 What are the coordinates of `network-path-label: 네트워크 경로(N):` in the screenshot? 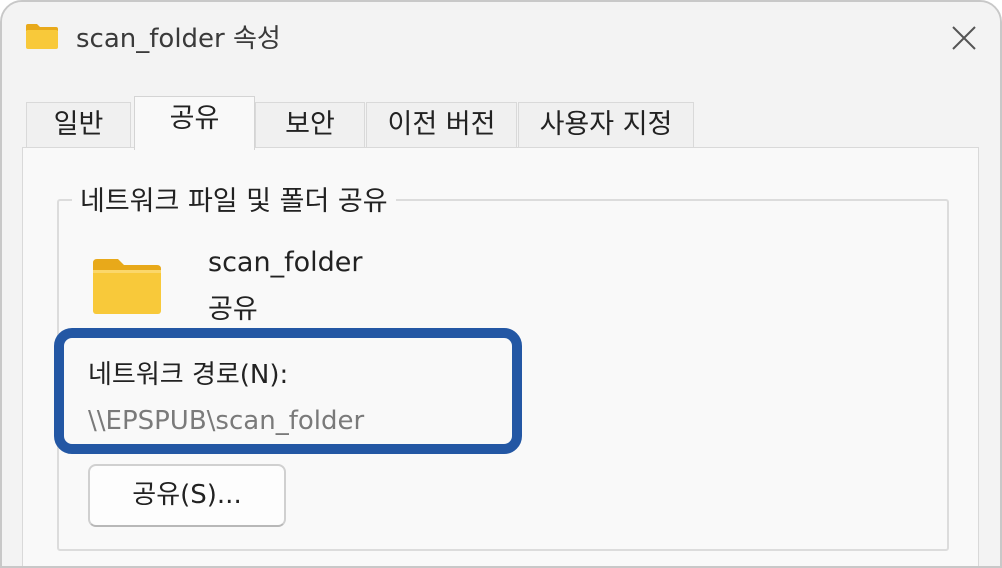 It's located at (188, 375).